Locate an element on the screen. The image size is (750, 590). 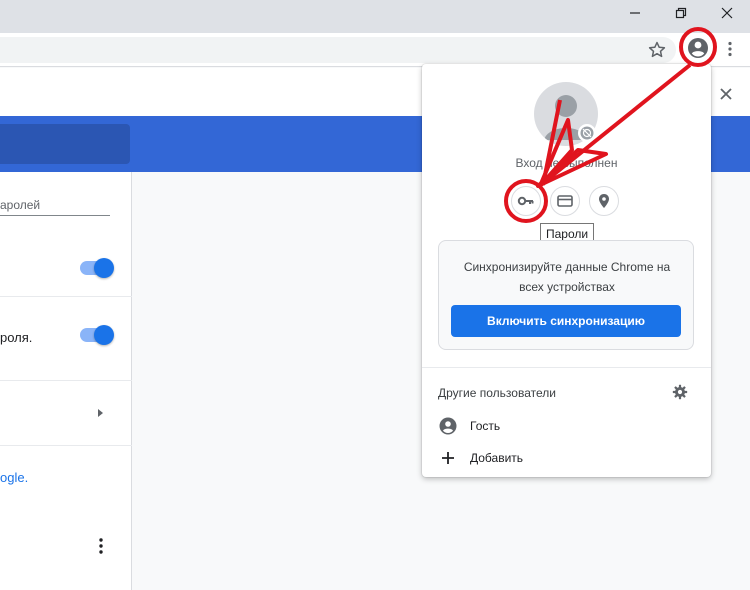
account-circle-icon is located at coordinates (698, 48).